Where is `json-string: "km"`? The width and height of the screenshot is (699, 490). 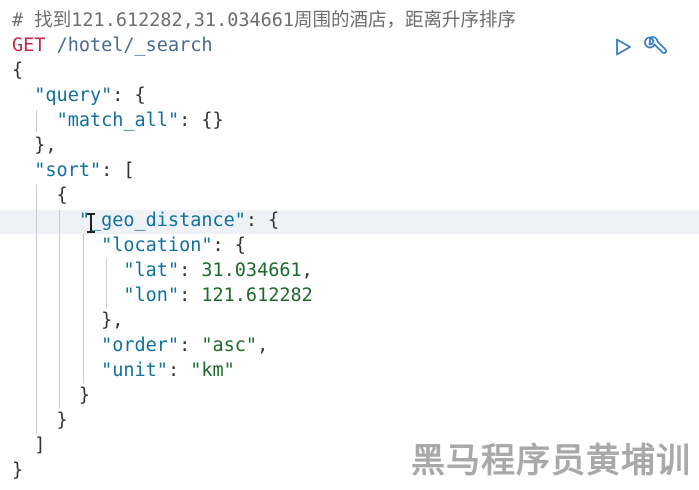 json-string: "km" is located at coordinates (212, 370).